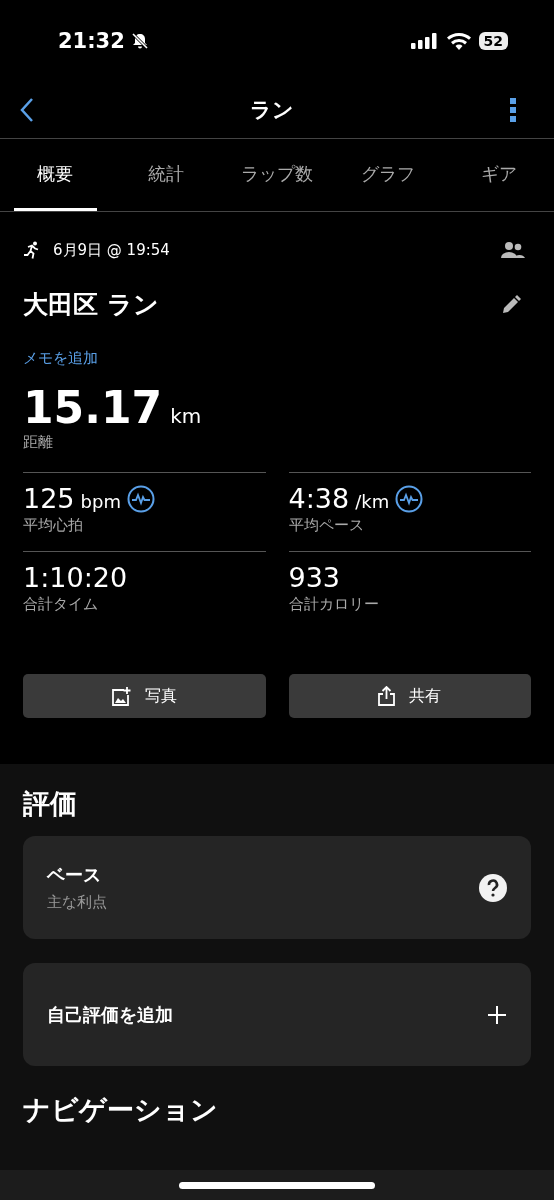 The width and height of the screenshot is (554, 1200). Describe the element at coordinates (388, 175) in the screenshot. I see `tab: グラフ` at that location.